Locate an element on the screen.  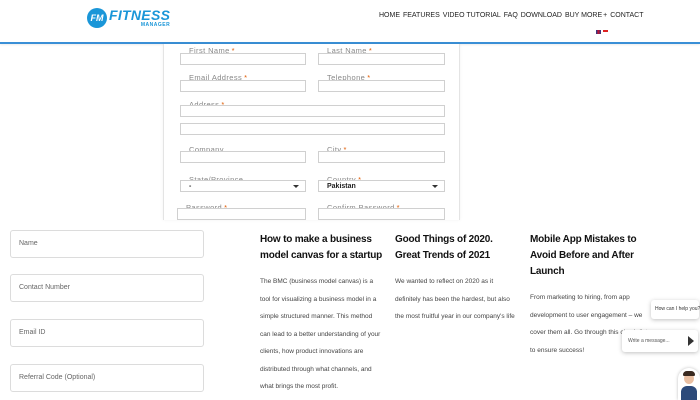
email-field is located at coordinates (243, 86).